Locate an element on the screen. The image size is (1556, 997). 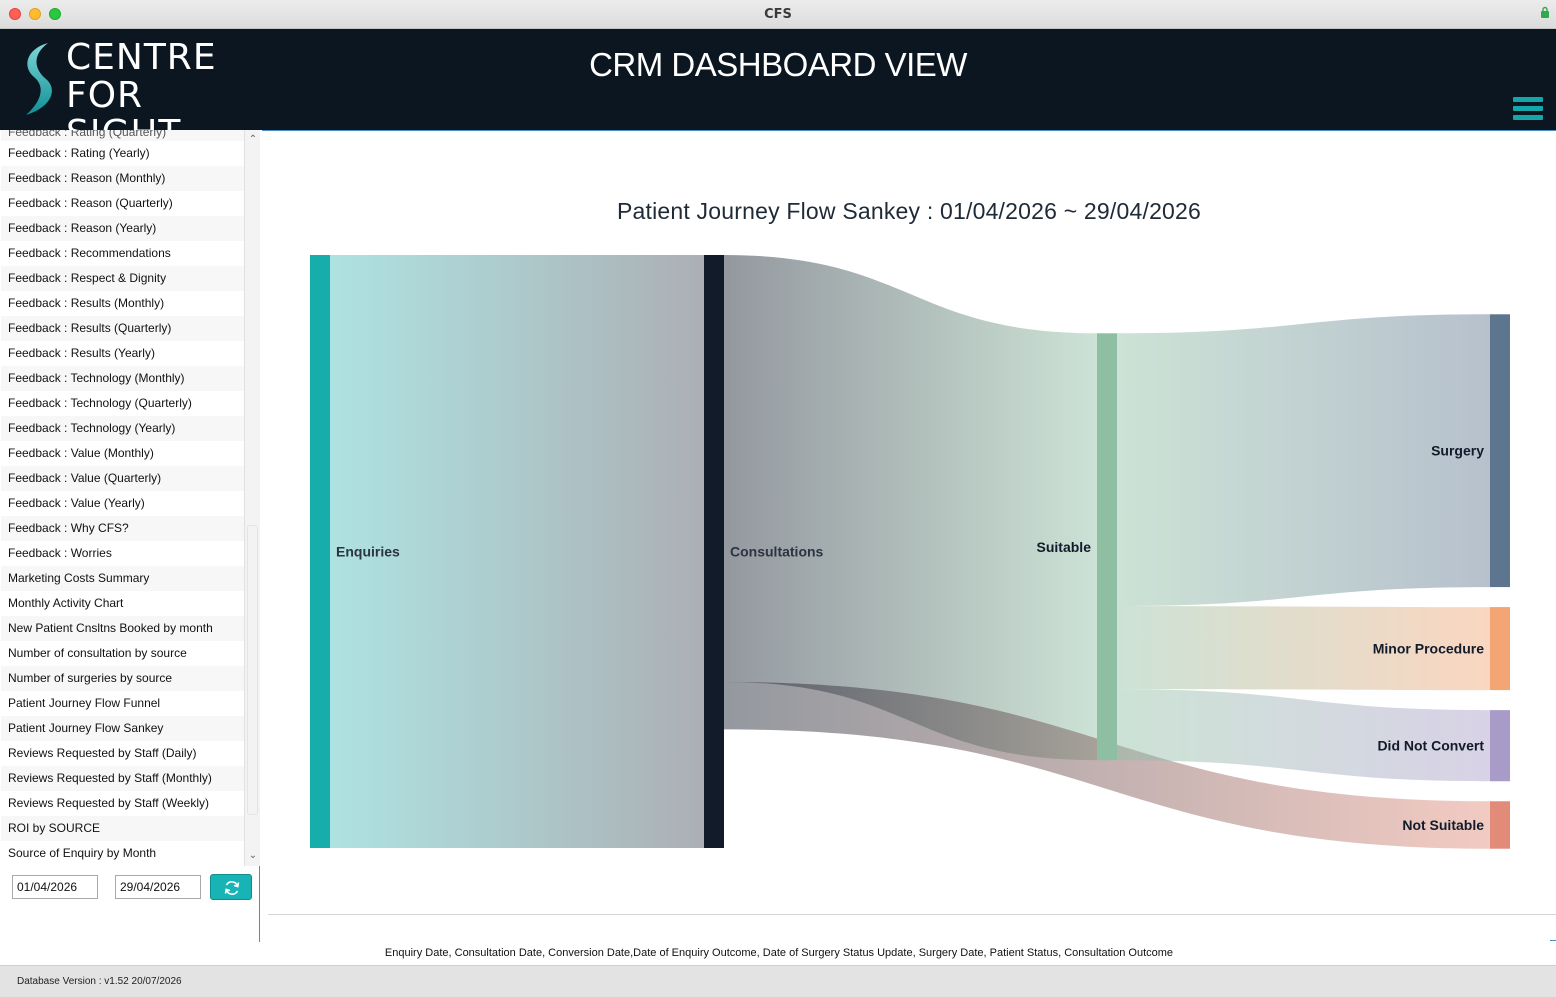
window-title: CFS is located at coordinates (778, 14).